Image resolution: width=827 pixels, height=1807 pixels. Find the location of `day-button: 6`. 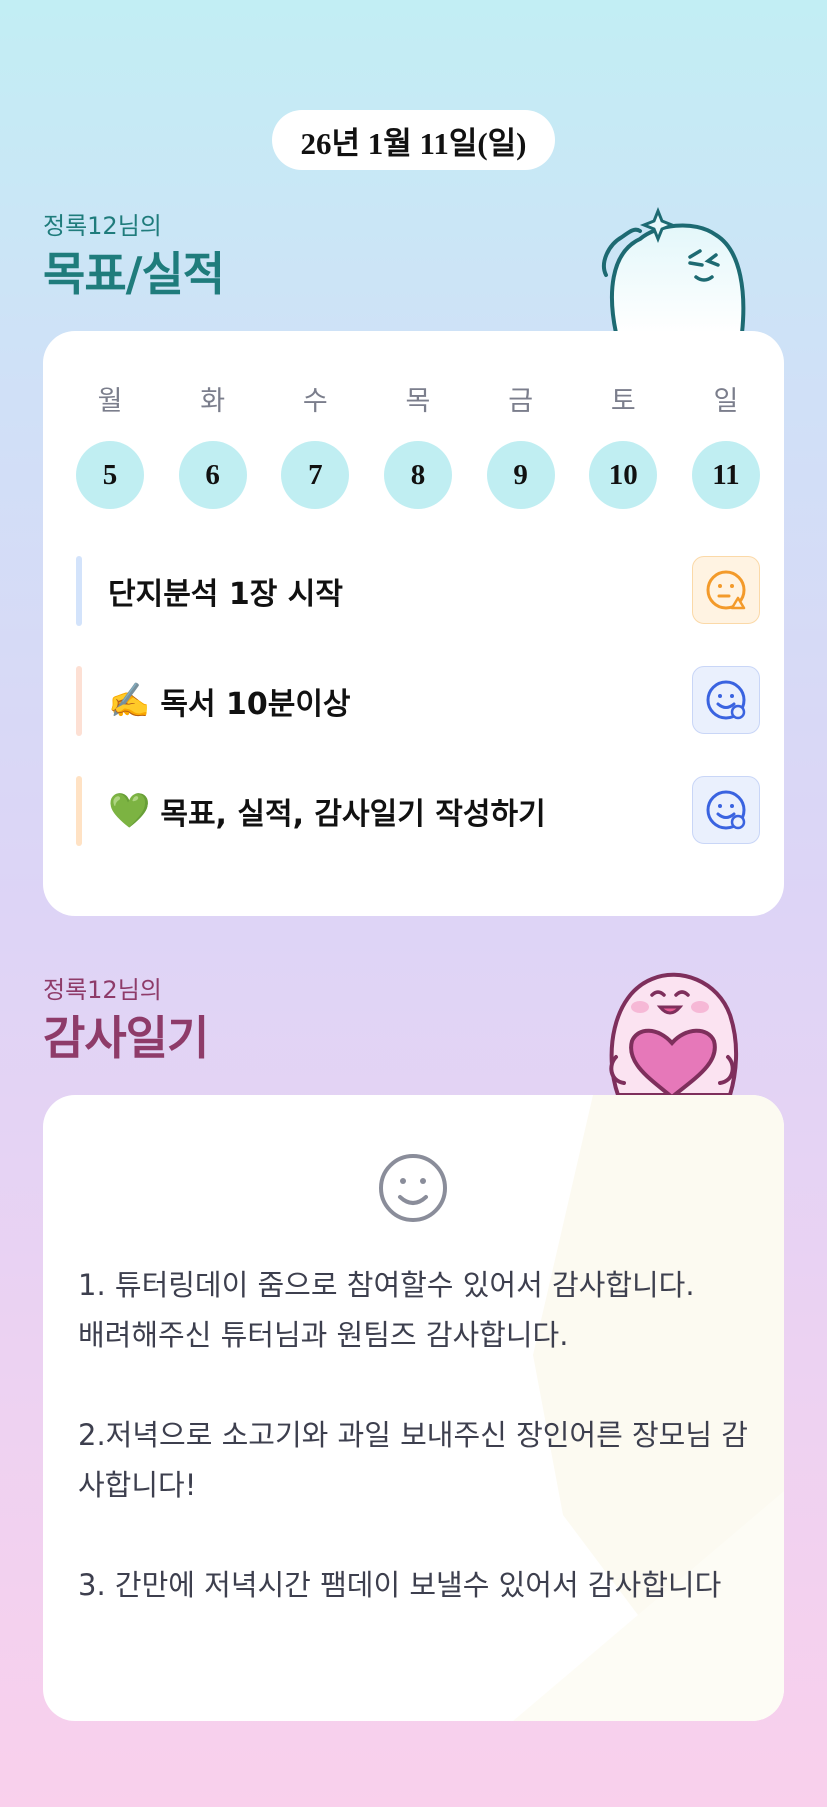

day-button: 6 is located at coordinates (212, 475).